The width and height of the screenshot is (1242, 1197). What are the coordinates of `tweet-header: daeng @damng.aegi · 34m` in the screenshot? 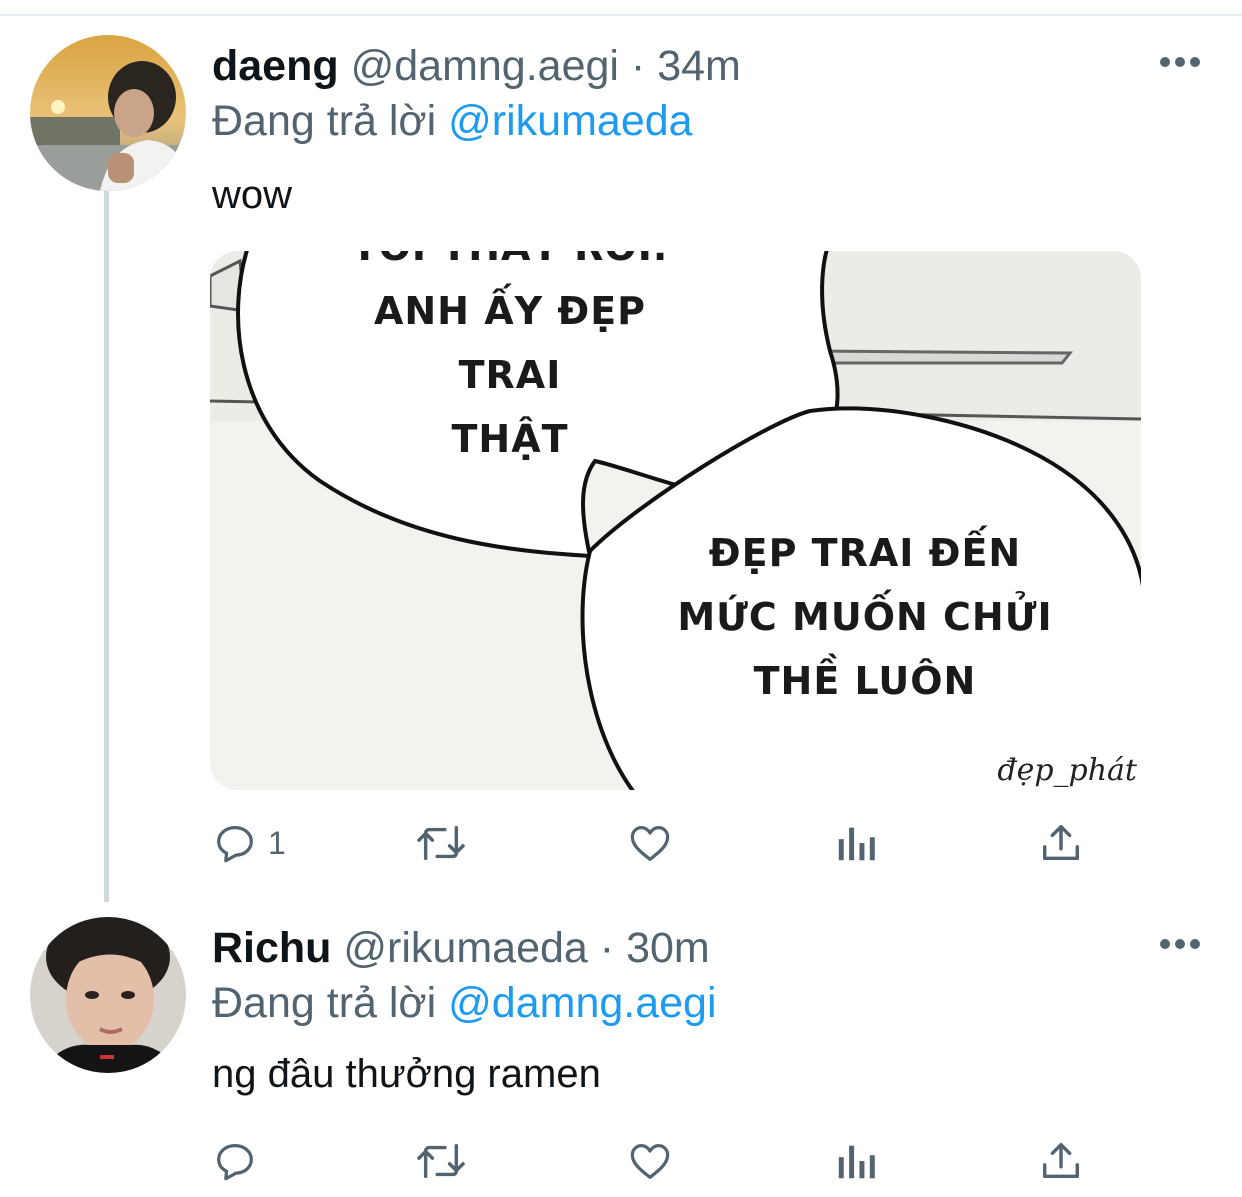 It's located at (476, 66).